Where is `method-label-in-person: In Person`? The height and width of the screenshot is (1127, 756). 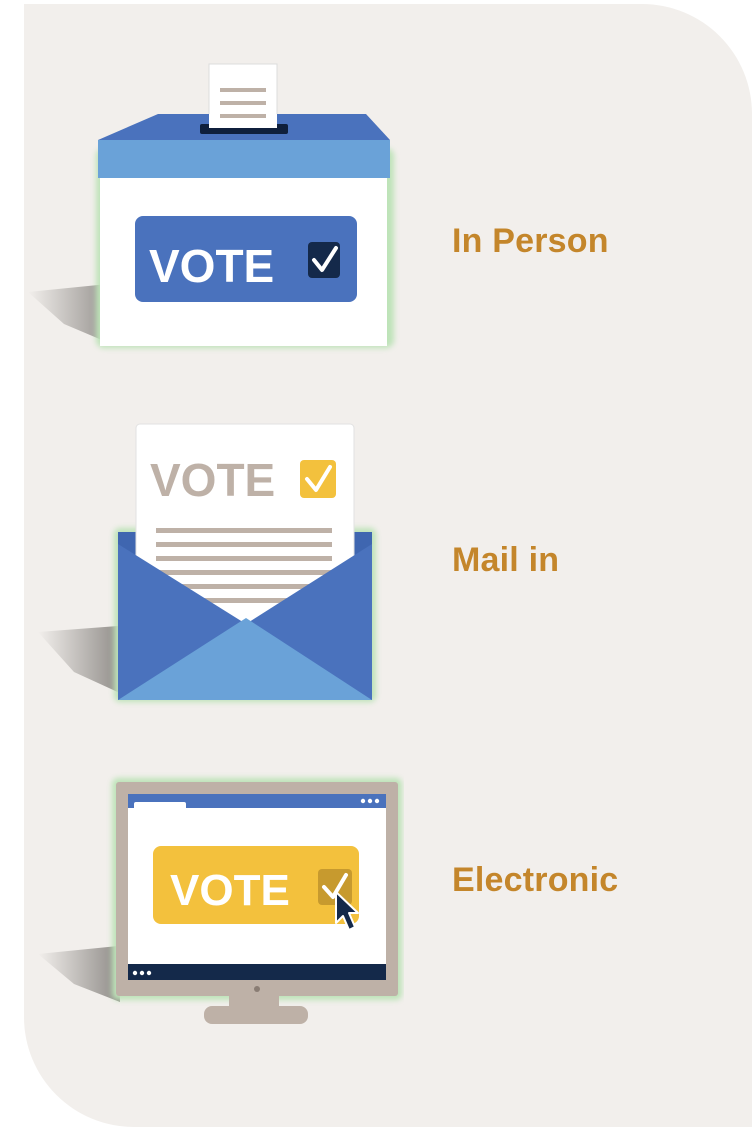
method-label-in-person: In Person is located at coordinates (530, 241).